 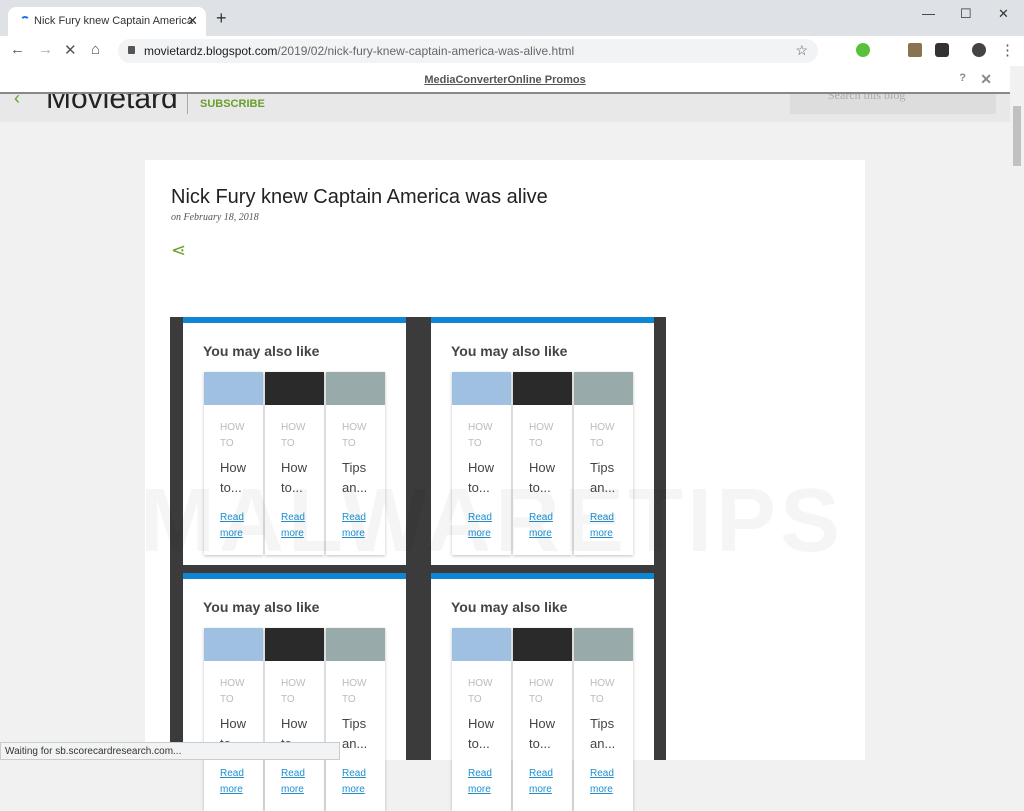 What do you see at coordinates (801, 50) in the screenshot?
I see `bookmark-star-icon: ☆` at bounding box center [801, 50].